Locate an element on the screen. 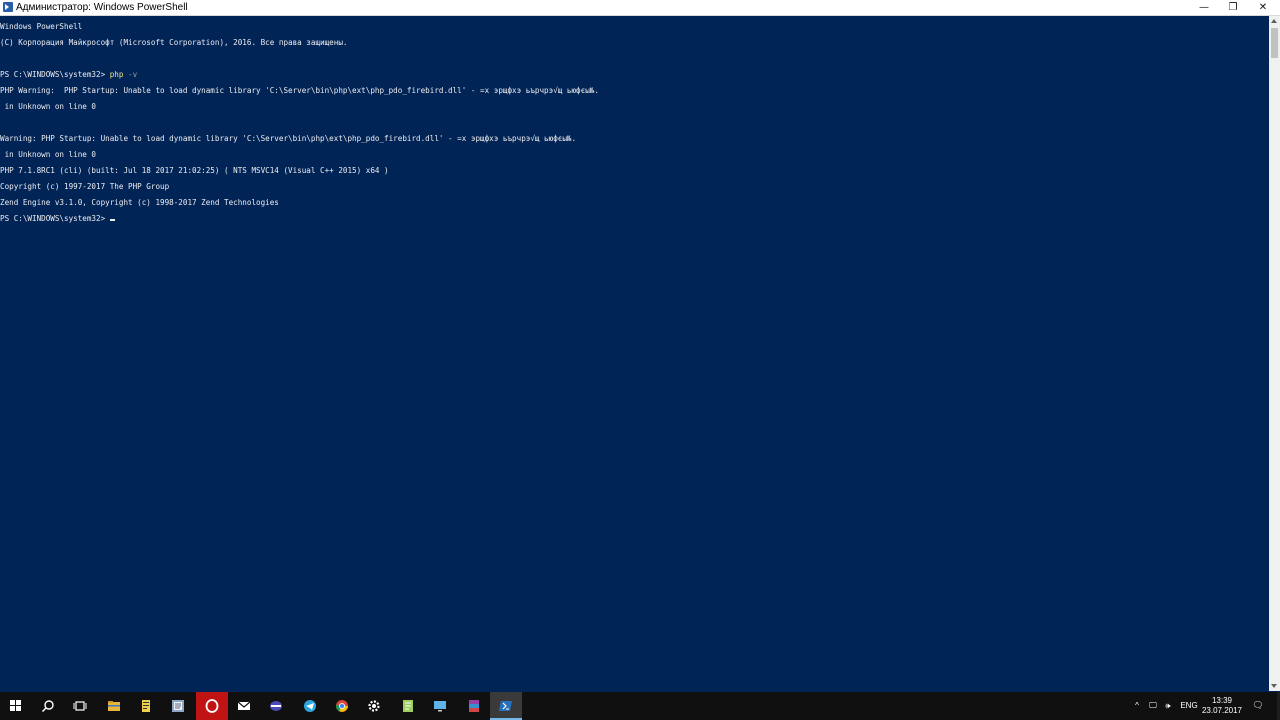 The width and height of the screenshot is (1280, 720). clock: 13:39 23.07.2017 is located at coordinates (1222, 706).